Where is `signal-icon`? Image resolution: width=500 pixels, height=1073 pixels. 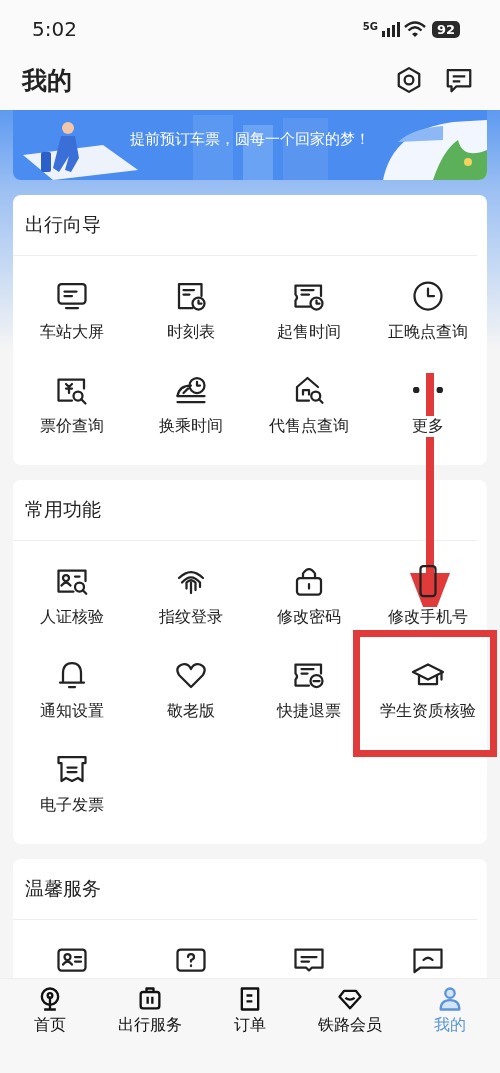
signal-icon is located at coordinates (390, 29).